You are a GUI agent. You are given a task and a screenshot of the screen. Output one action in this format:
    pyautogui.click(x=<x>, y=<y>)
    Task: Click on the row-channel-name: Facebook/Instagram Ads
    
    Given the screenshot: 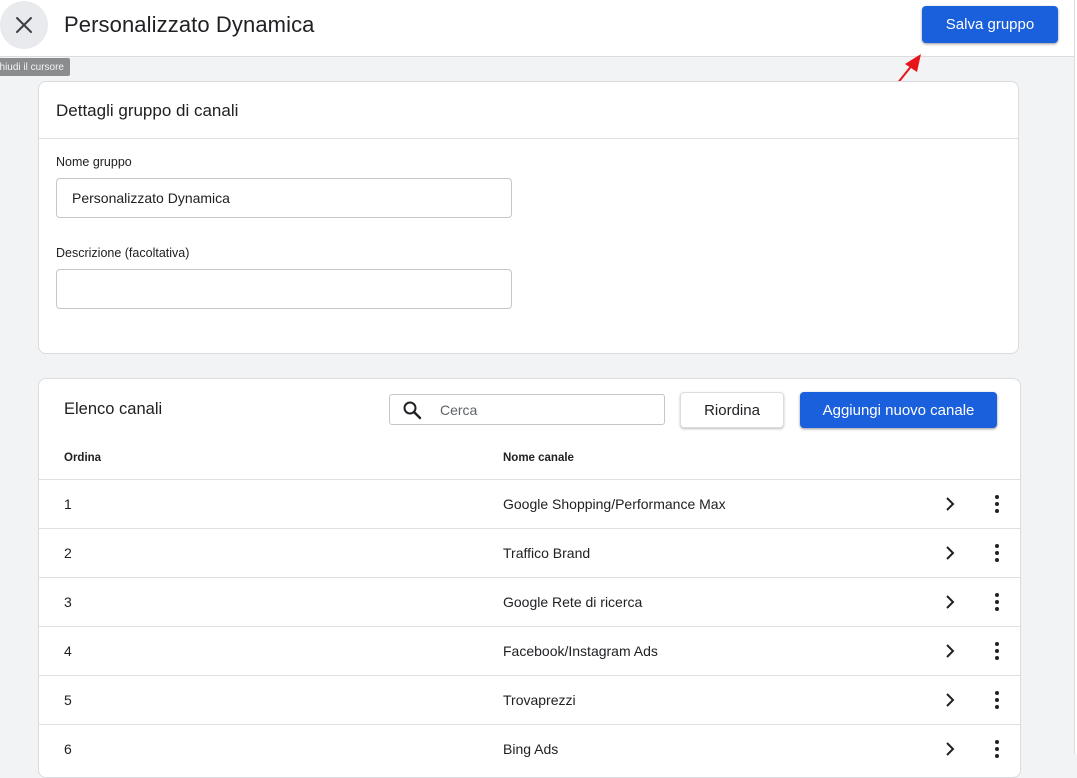 What is the action you would take?
    pyautogui.click(x=580, y=651)
    